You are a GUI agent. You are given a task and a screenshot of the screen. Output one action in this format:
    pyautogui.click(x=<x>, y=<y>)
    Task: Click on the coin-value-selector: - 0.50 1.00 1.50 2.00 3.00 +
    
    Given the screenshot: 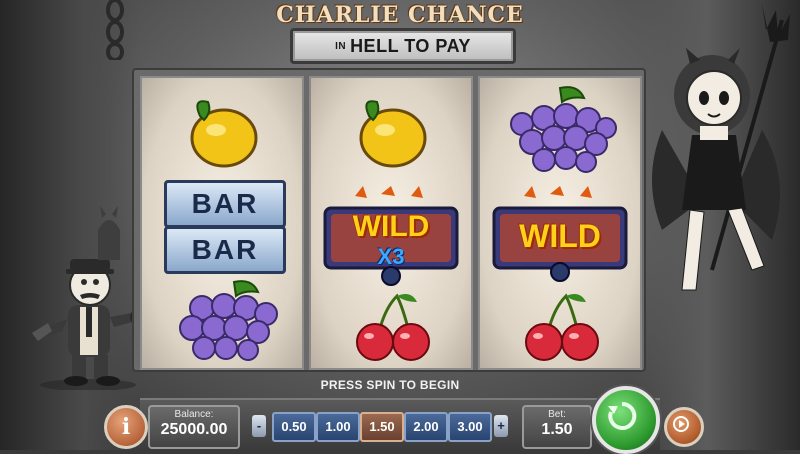 What is the action you would take?
    pyautogui.click(x=381, y=426)
    